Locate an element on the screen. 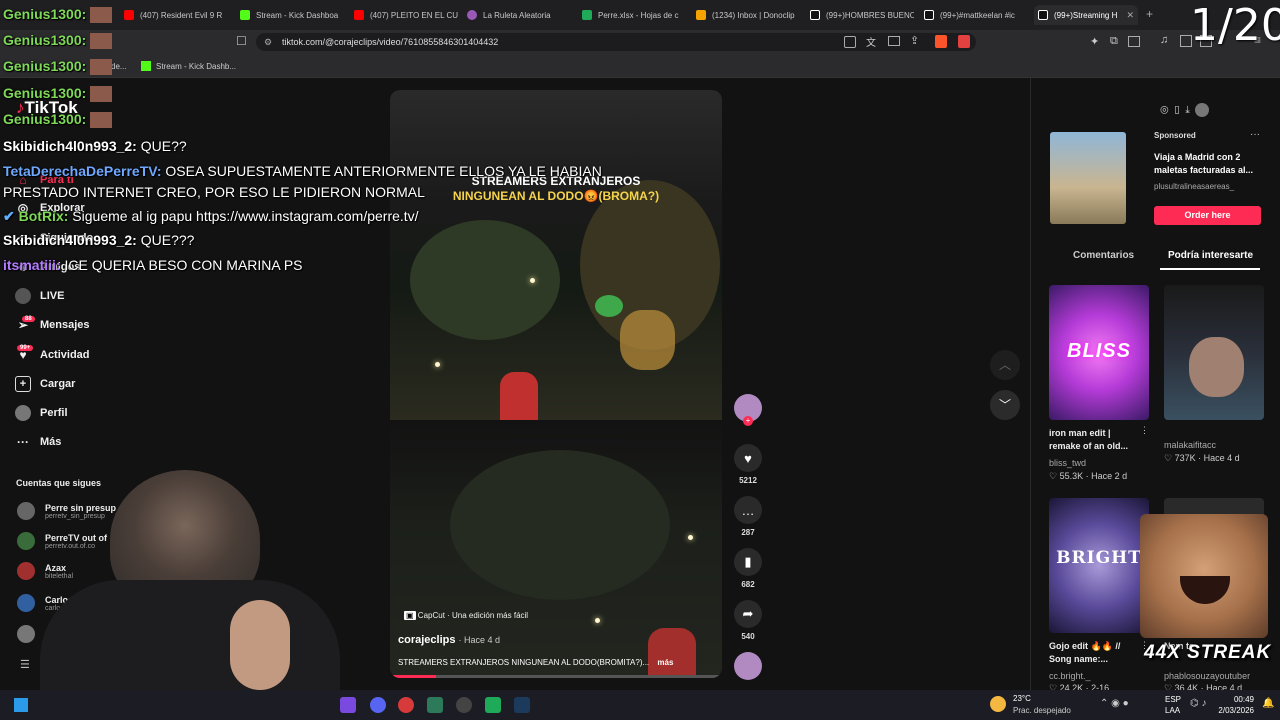  screen-icon is located at coordinates (894, 41).